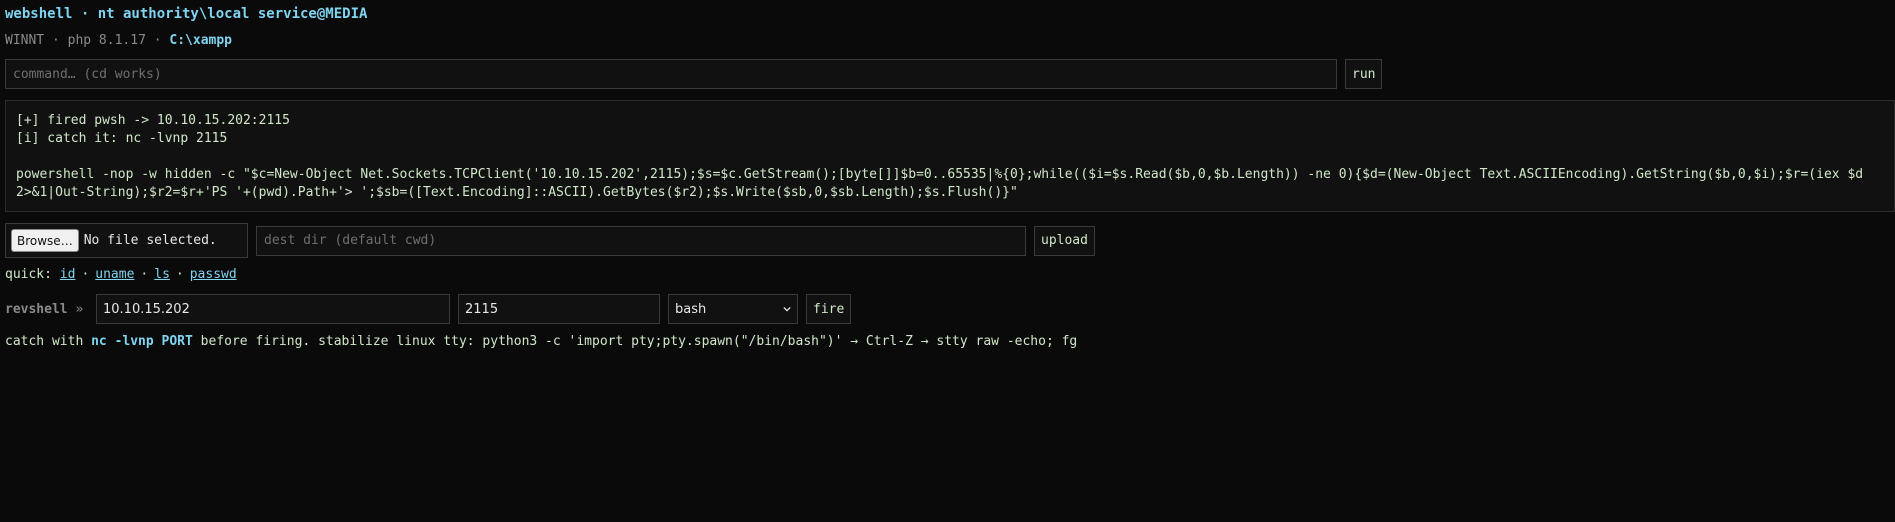 This screenshot has height=522, width=1895. Describe the element at coordinates (641, 240) in the screenshot. I see `dest-dir-input` at that location.